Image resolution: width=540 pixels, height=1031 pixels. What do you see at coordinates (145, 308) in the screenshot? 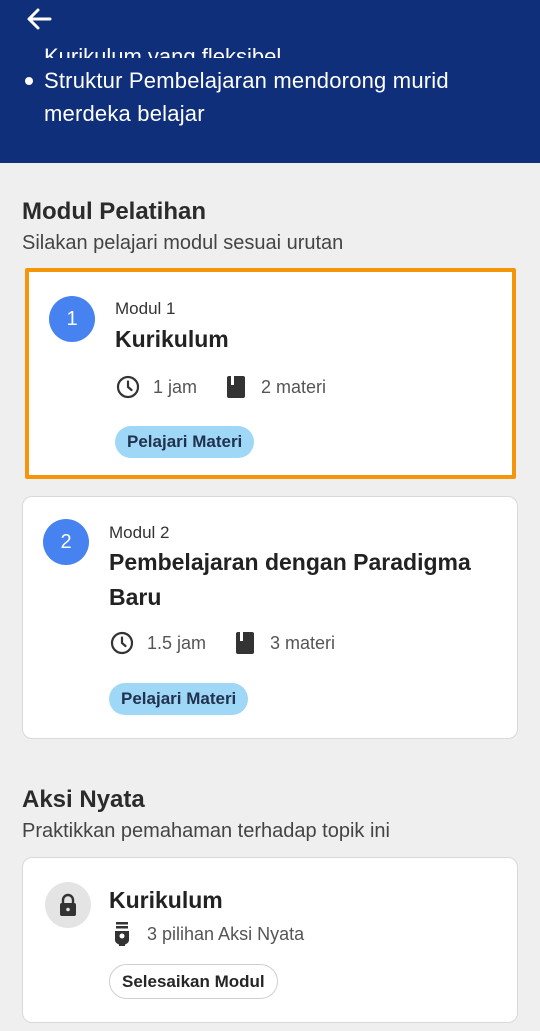
I see `module-label: Modul 1` at bounding box center [145, 308].